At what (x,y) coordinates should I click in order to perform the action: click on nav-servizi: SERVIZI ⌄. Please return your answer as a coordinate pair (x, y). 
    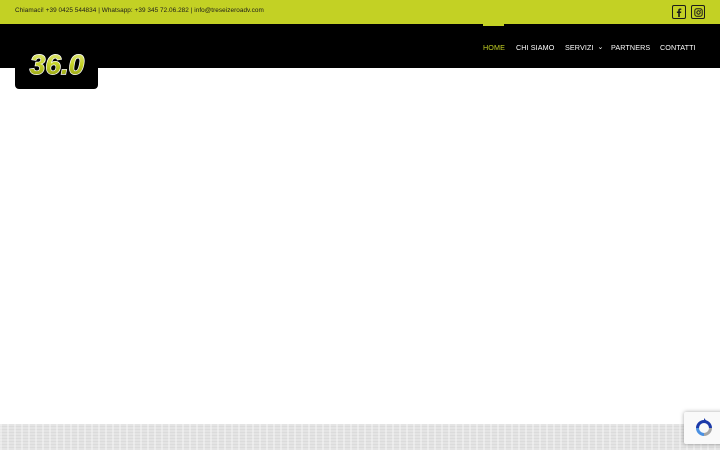
    Looking at the image, I should click on (584, 47).